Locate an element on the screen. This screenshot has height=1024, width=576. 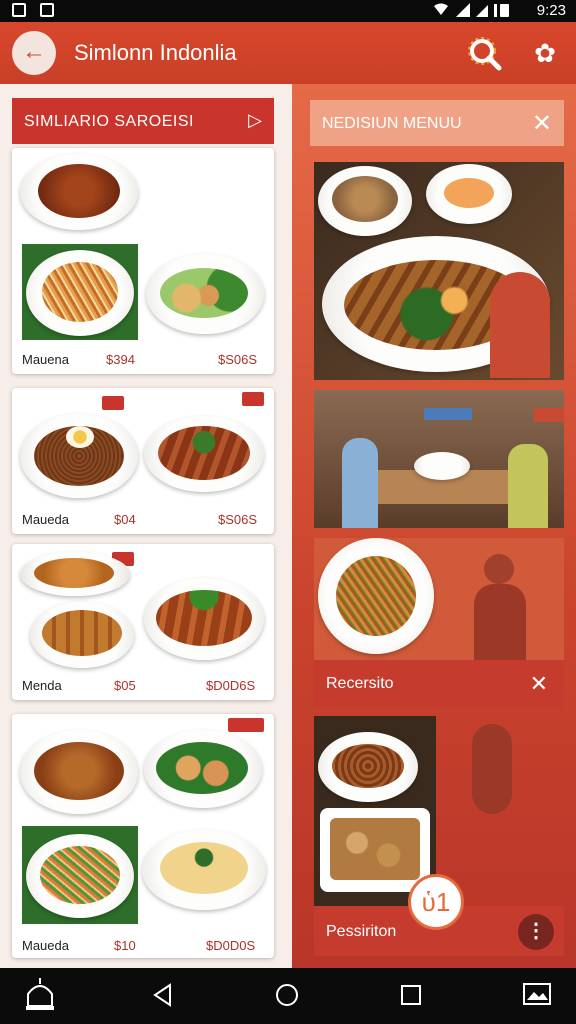
section-header: SIMLIARIO SAROEISI ▷ is located at coordinates (143, 121).